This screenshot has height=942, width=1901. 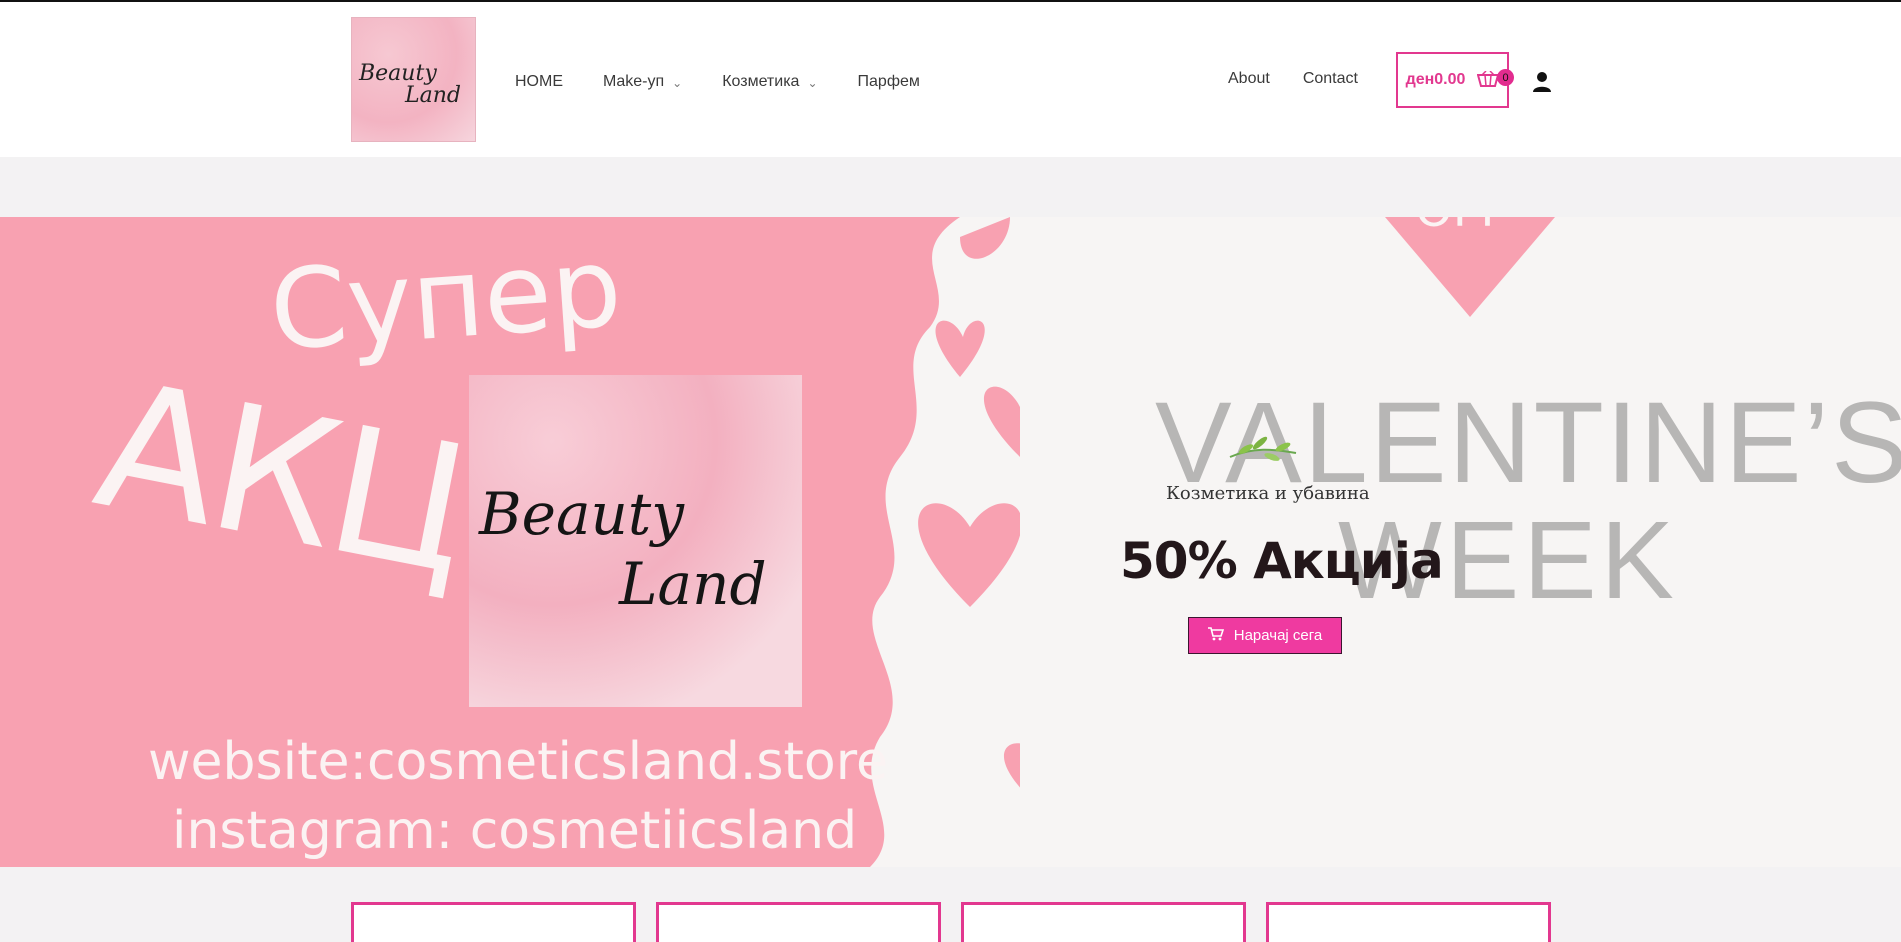 What do you see at coordinates (1293, 79) in the screenshot?
I see `secondary-nav: About Contact` at bounding box center [1293, 79].